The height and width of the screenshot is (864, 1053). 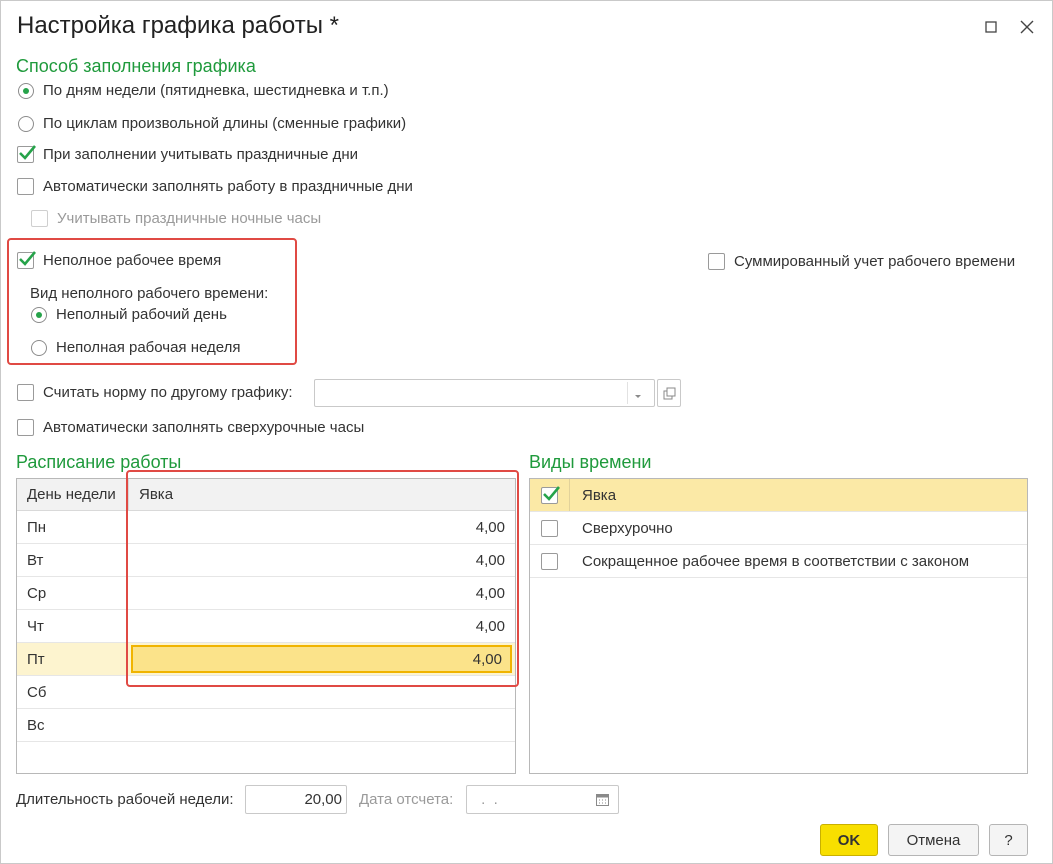 I want to click on checkbox-norm-other-label: Считать норму по другому графику:, so click(x=168, y=392).